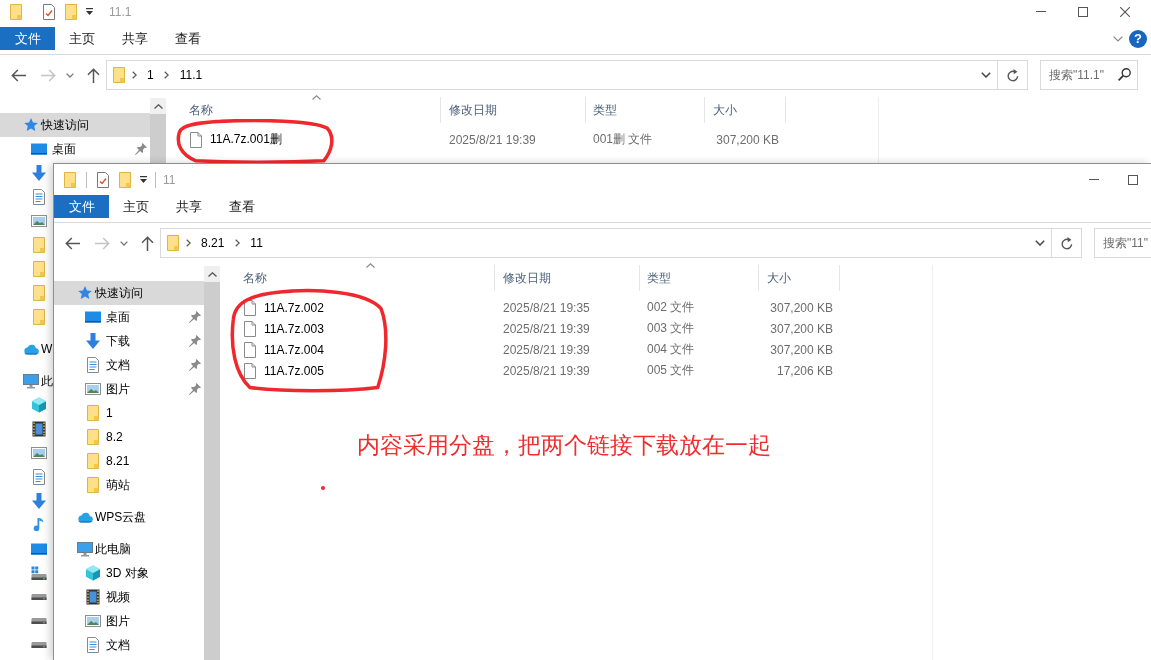  I want to click on file-name: 11A.7z.003, so click(294, 328).